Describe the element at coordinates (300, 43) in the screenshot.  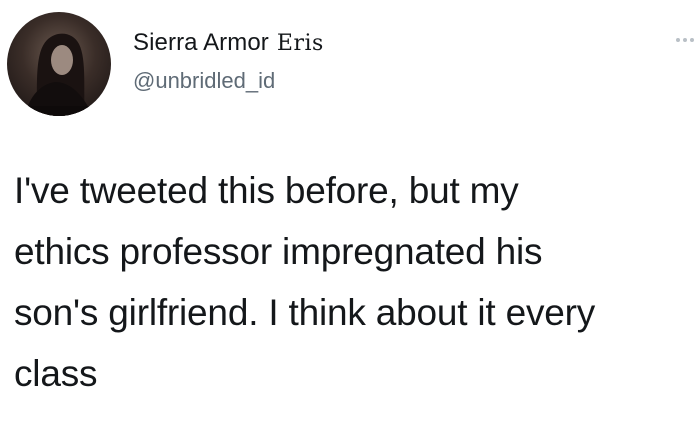
I see `name-suffix: Eris` at that location.